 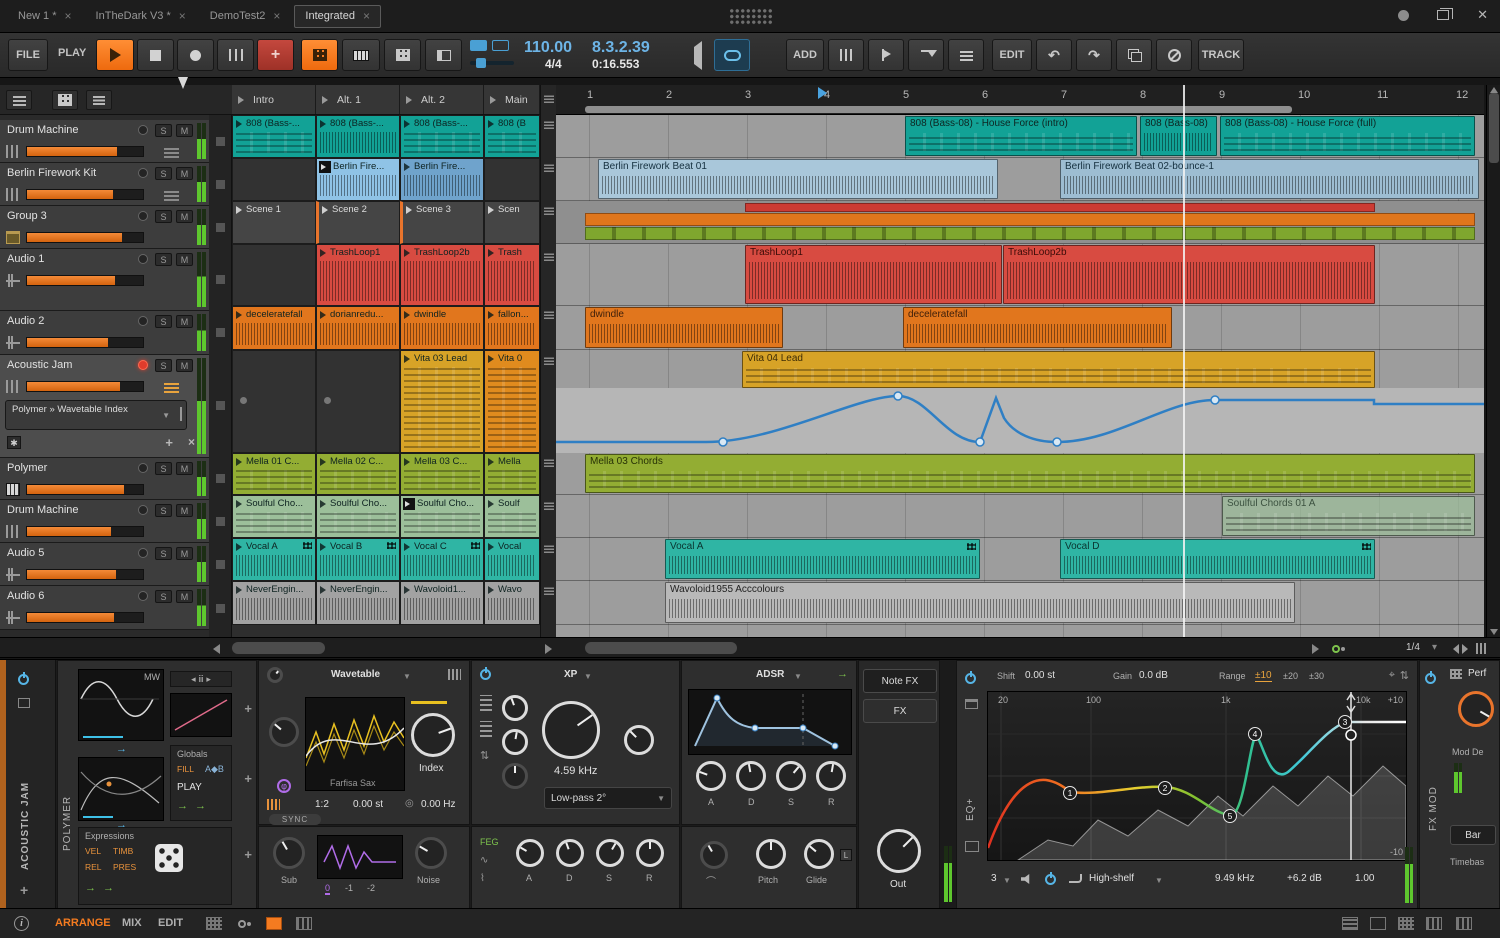 I want to click on add-menu-button: ADD, so click(x=805, y=55).